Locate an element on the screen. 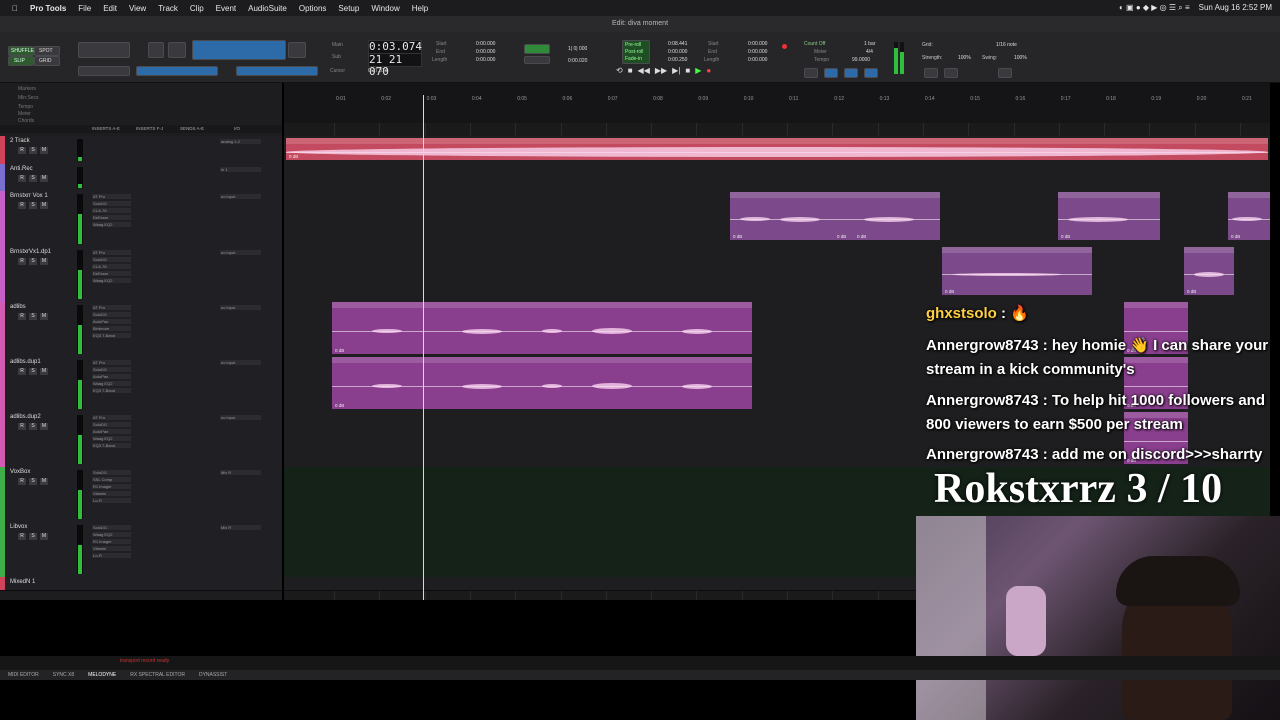 The width and height of the screenshot is (1280, 720). mode-spot-button: SPOT is located at coordinates (47, 51).